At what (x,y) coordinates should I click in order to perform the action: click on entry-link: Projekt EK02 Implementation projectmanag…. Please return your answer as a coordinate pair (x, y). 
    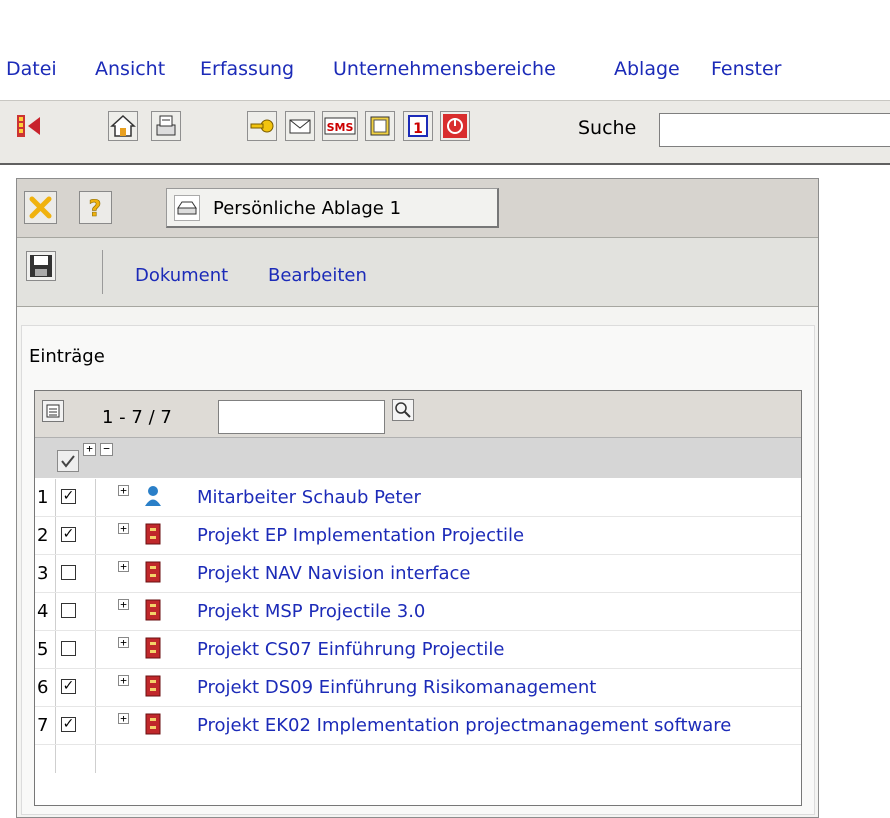
    Looking at the image, I should click on (492, 726).